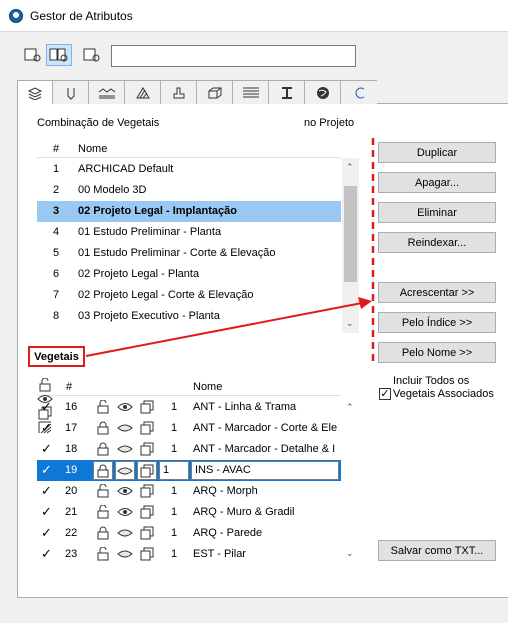 The height and width of the screenshot is (623, 508). Describe the element at coordinates (71, 470) in the screenshot. I see `row-num: 19` at that location.